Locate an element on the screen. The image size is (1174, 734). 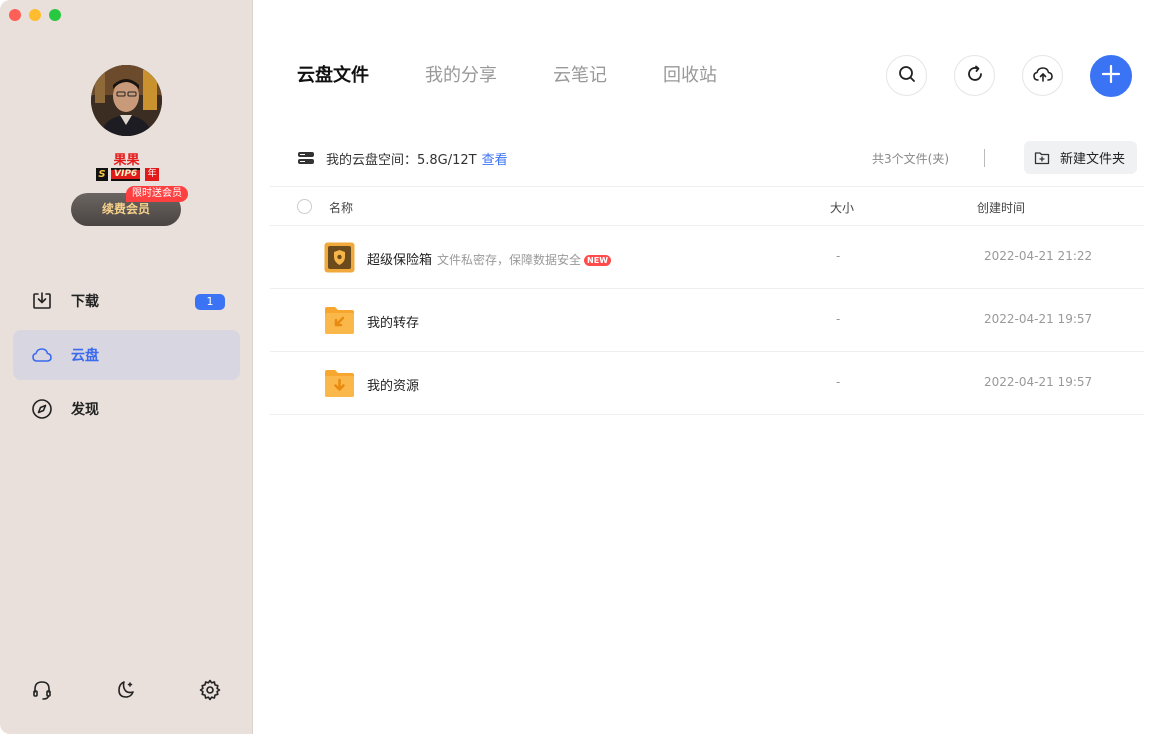
storage-bar: 我的云盘空间：5.8G/12T 查看 共3个文件(夹) 新建文件夹 is located at coordinates (717, 157).